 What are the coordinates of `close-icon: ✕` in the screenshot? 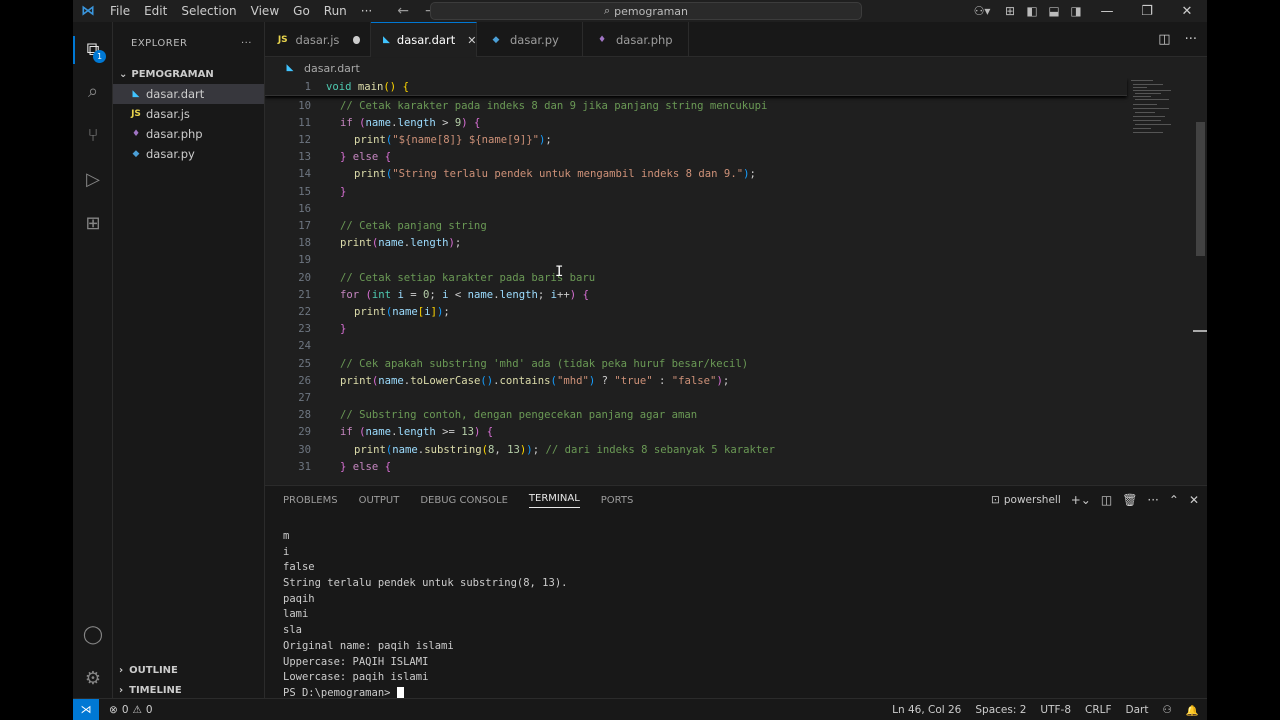 It's located at (1187, 11).